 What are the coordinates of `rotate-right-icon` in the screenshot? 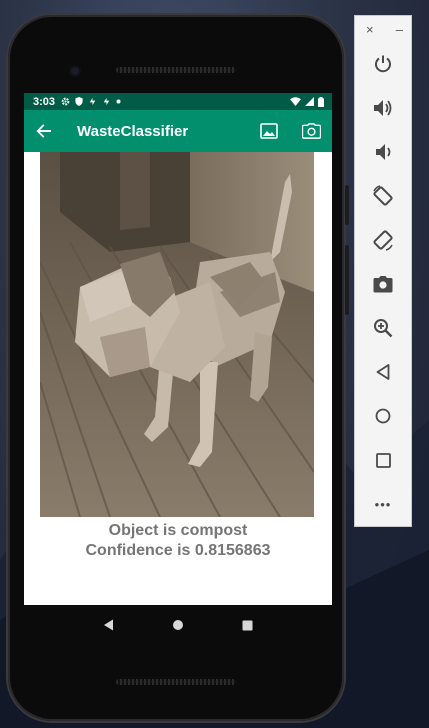 It's located at (383, 240).